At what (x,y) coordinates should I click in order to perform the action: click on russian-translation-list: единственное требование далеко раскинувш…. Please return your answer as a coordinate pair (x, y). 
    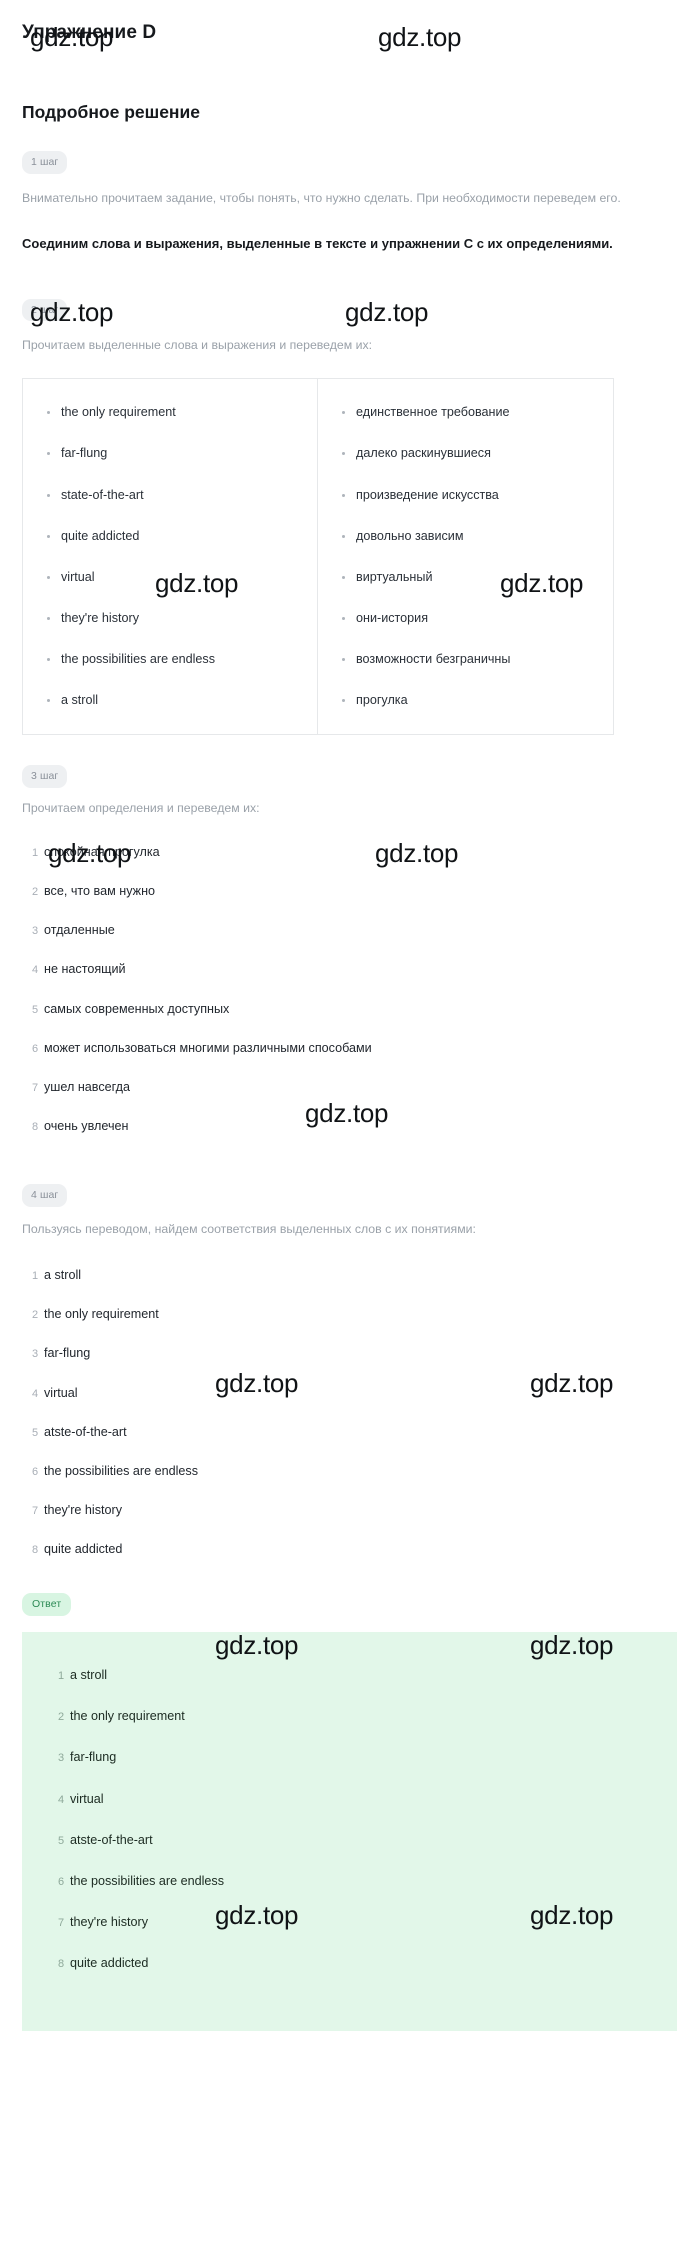
    Looking at the image, I should click on (464, 556).